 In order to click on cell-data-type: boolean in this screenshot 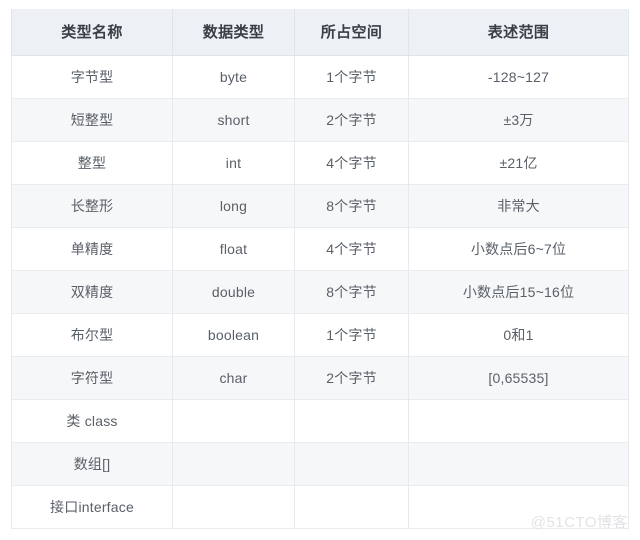, I will do `click(233, 335)`.